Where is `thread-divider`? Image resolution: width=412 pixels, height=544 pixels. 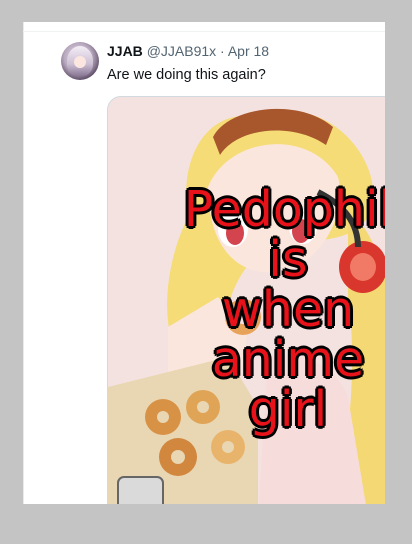
thread-divider is located at coordinates (23, 263).